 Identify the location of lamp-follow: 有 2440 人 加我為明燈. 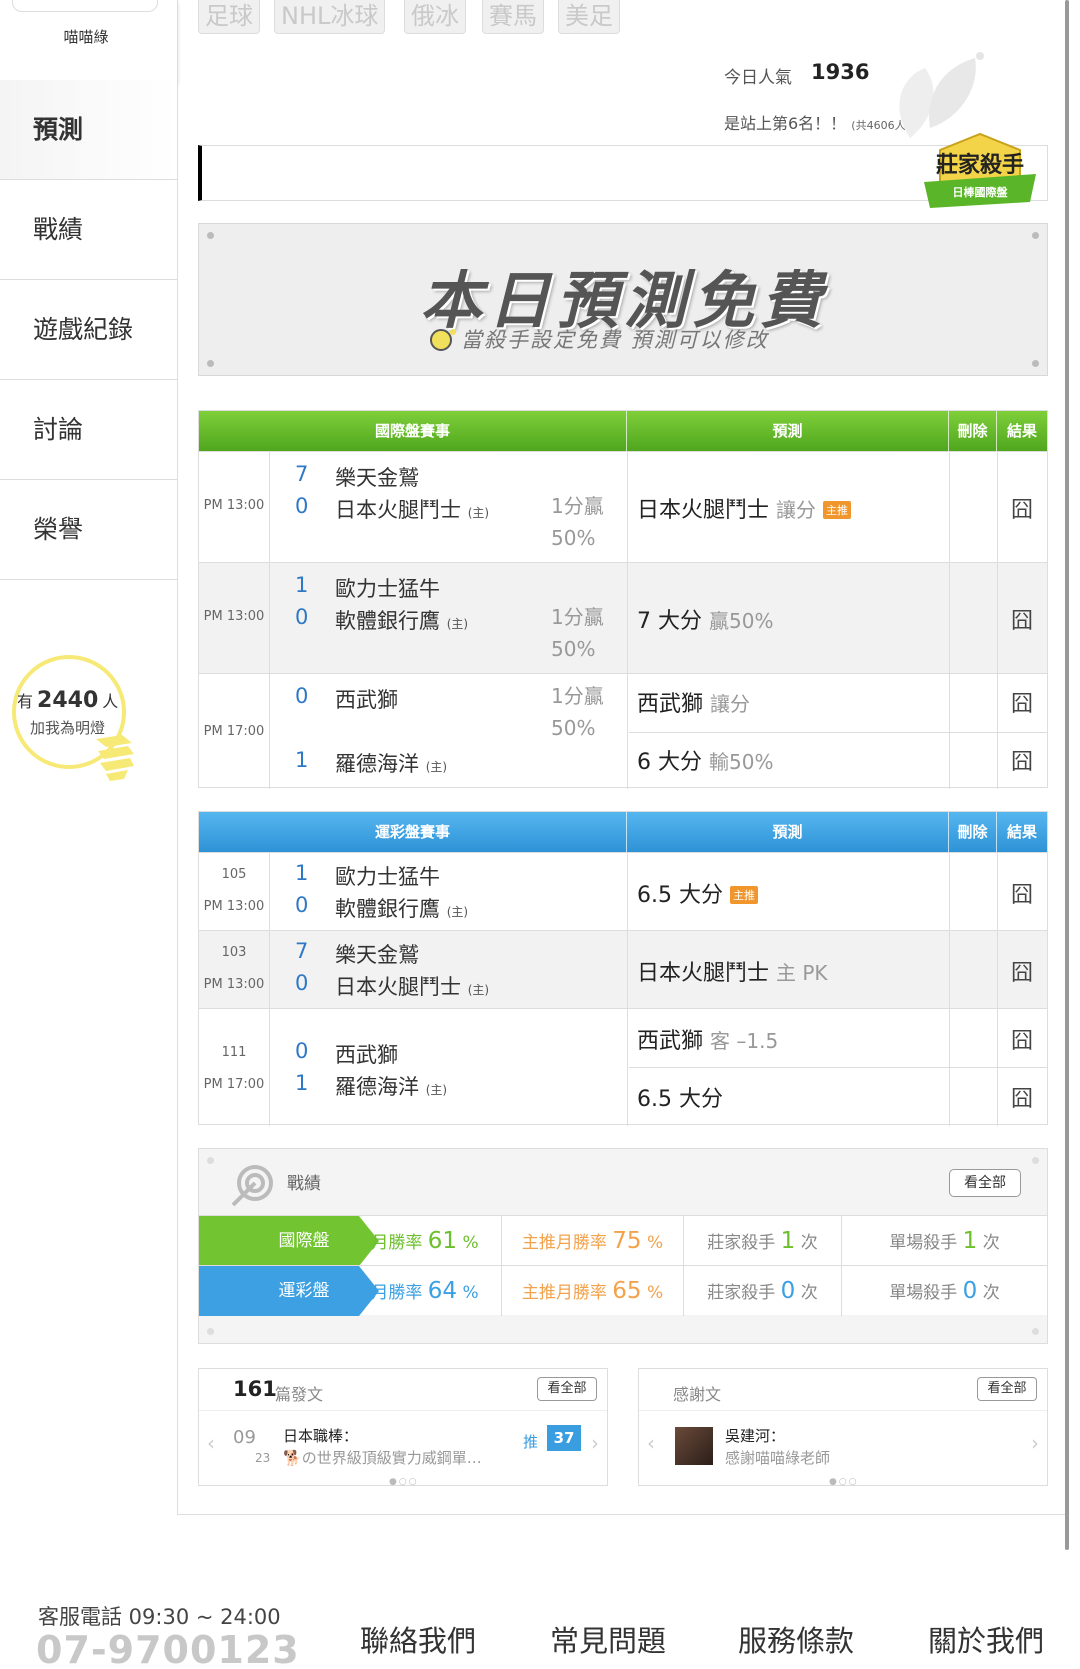
(73, 730).